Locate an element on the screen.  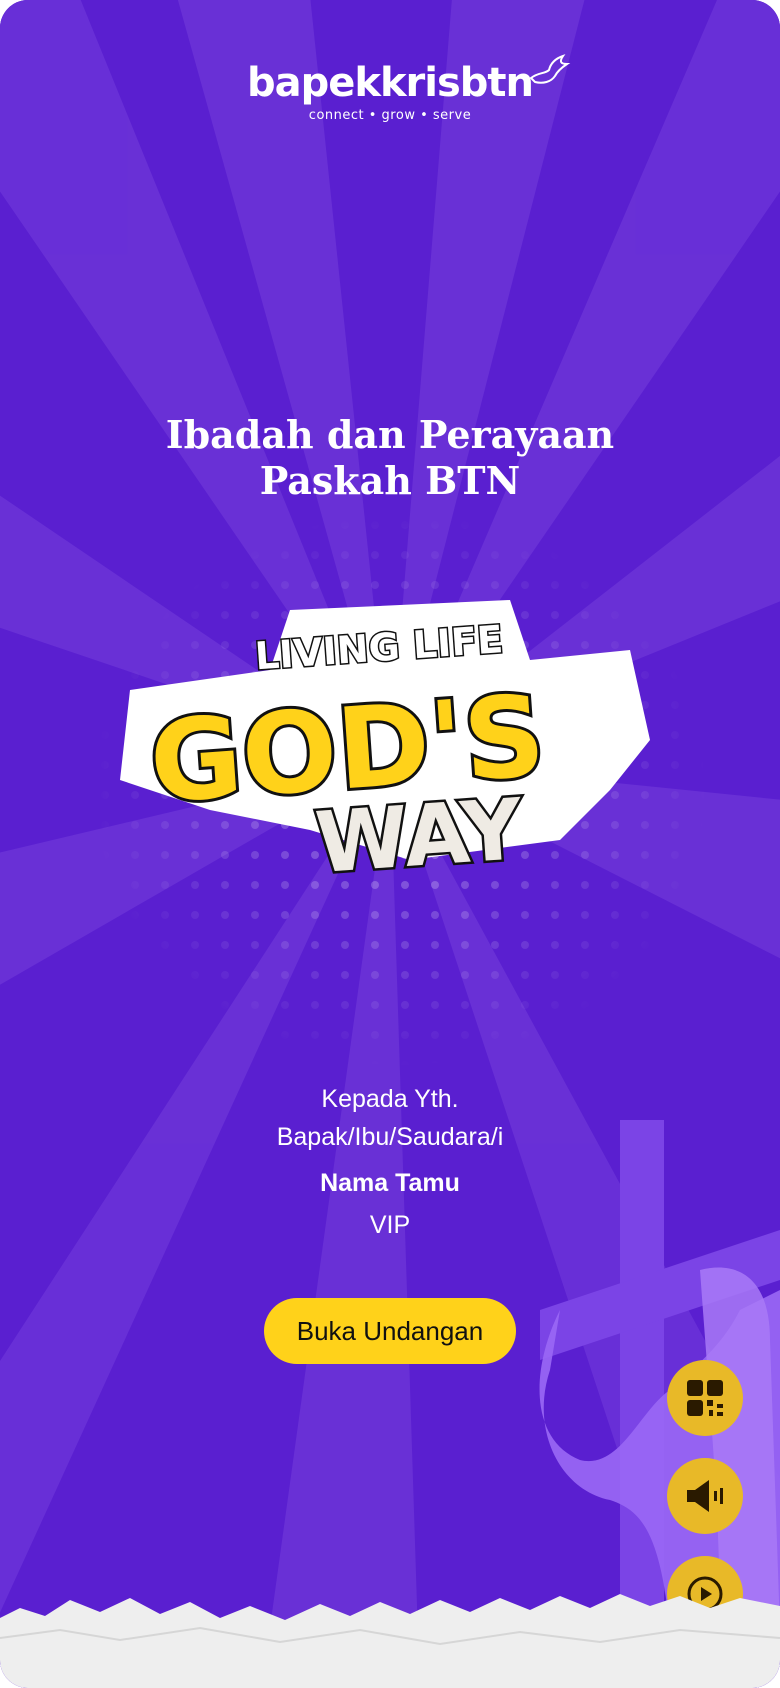
sound-button is located at coordinates (705, 1496).